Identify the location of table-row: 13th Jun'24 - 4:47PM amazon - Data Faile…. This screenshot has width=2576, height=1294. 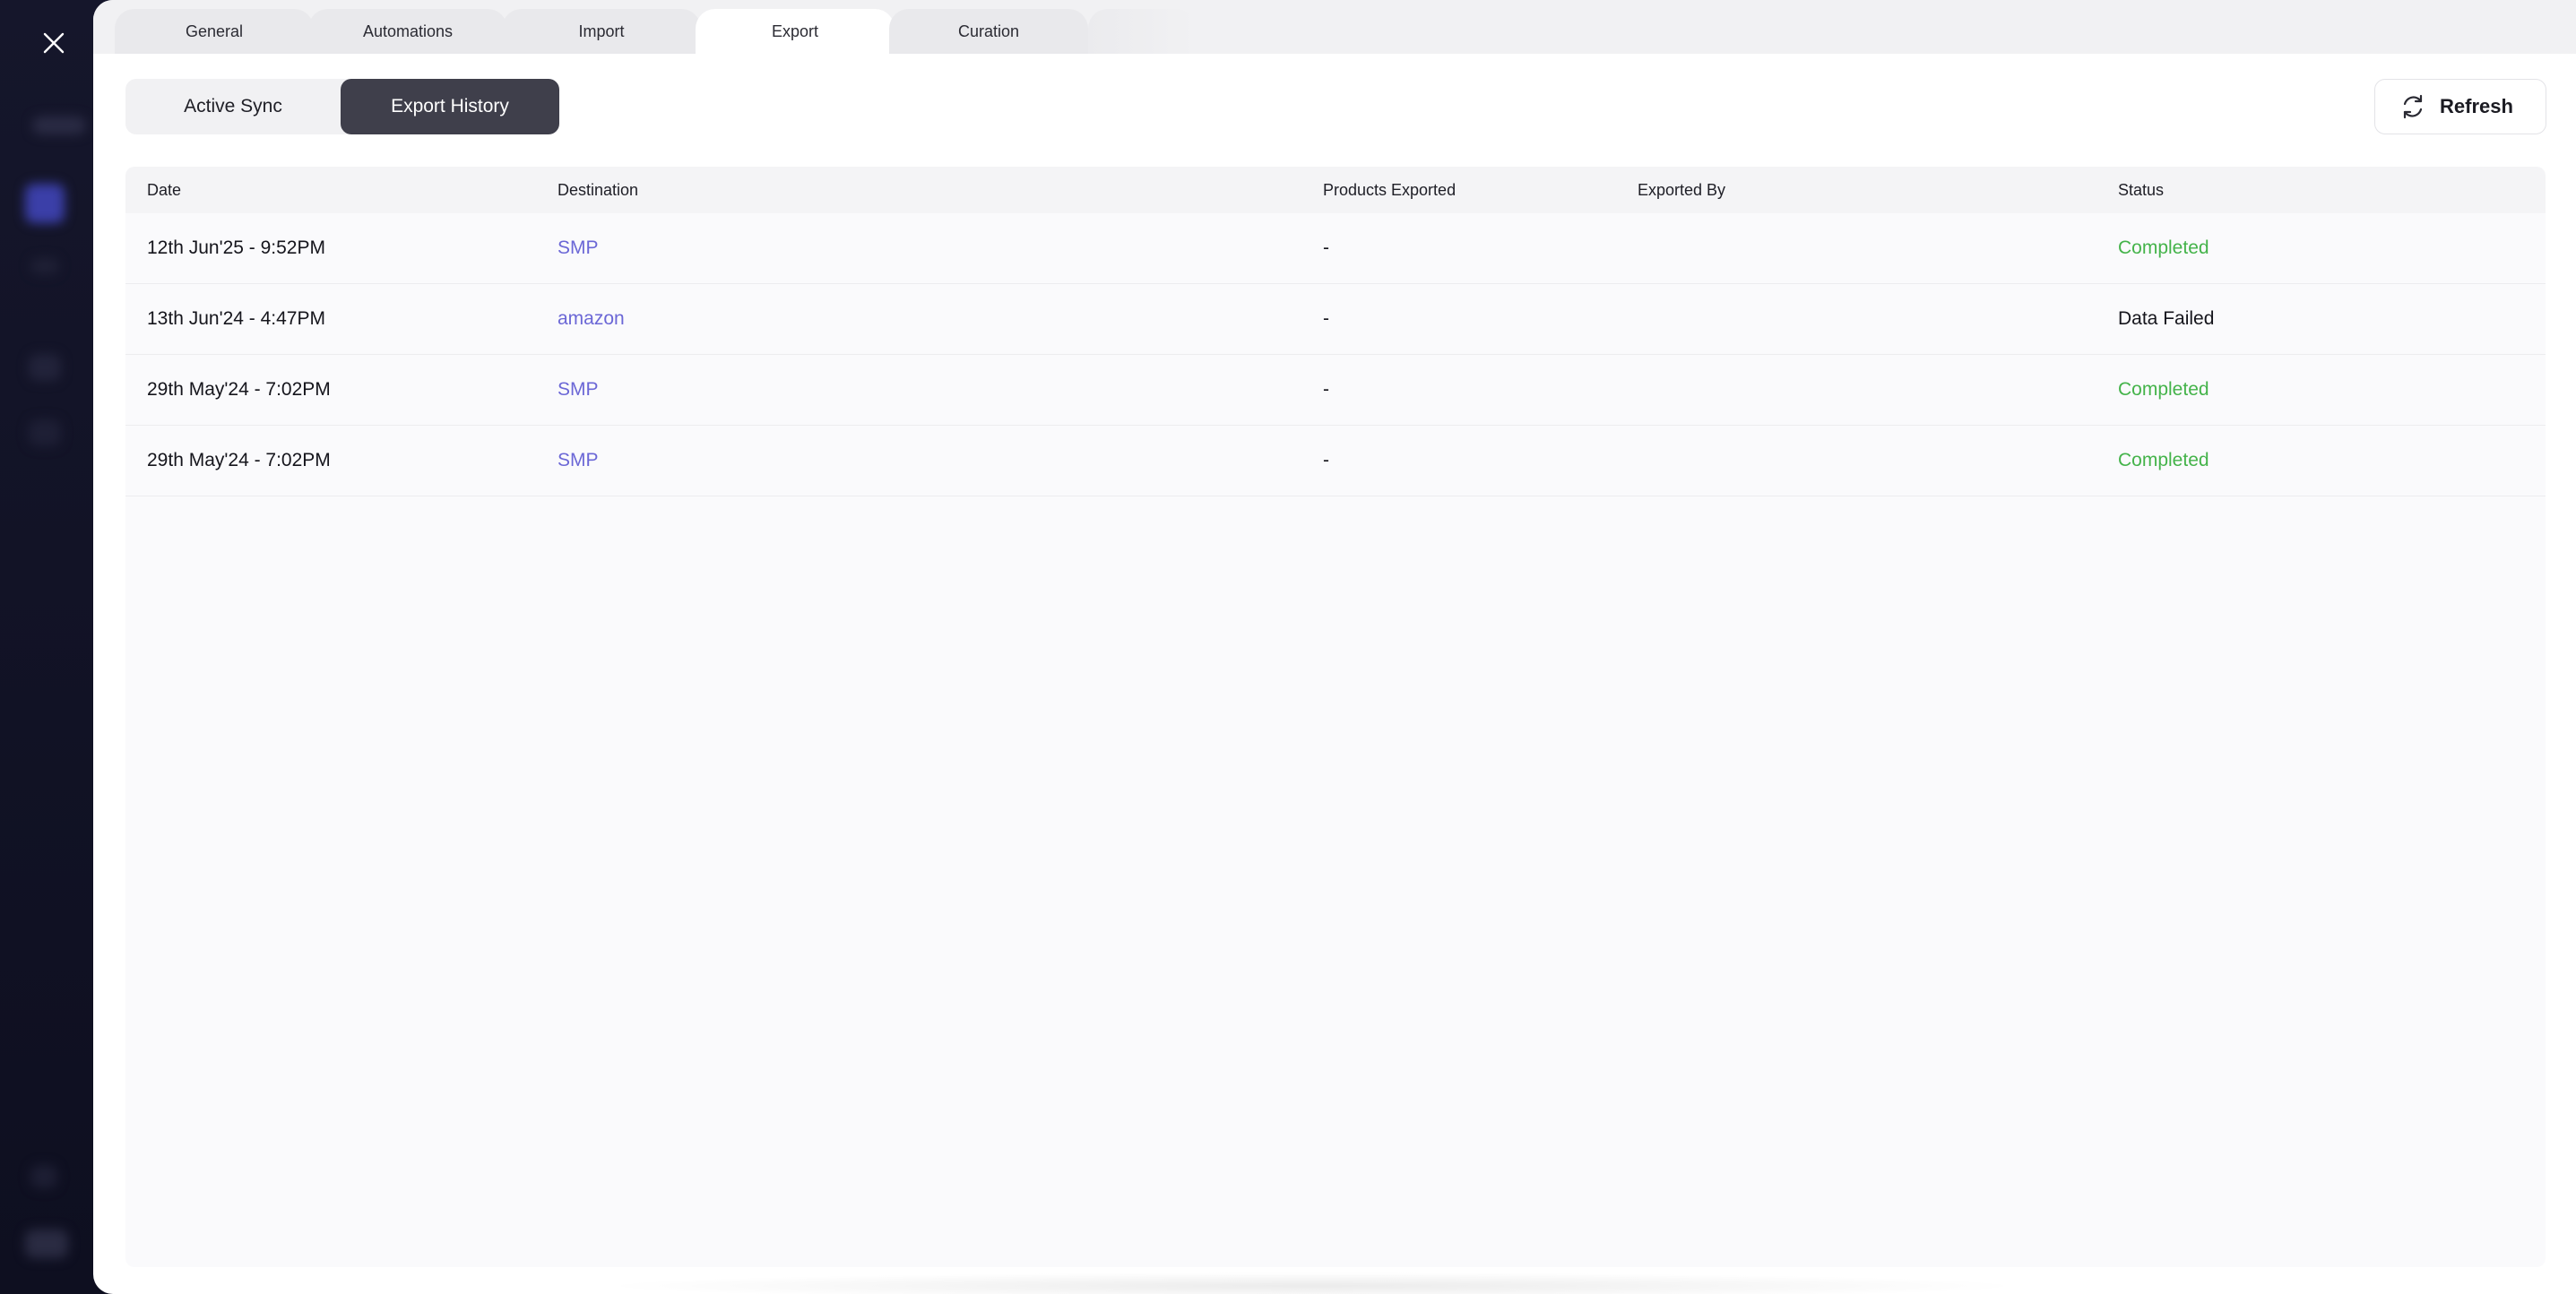
(1335, 320).